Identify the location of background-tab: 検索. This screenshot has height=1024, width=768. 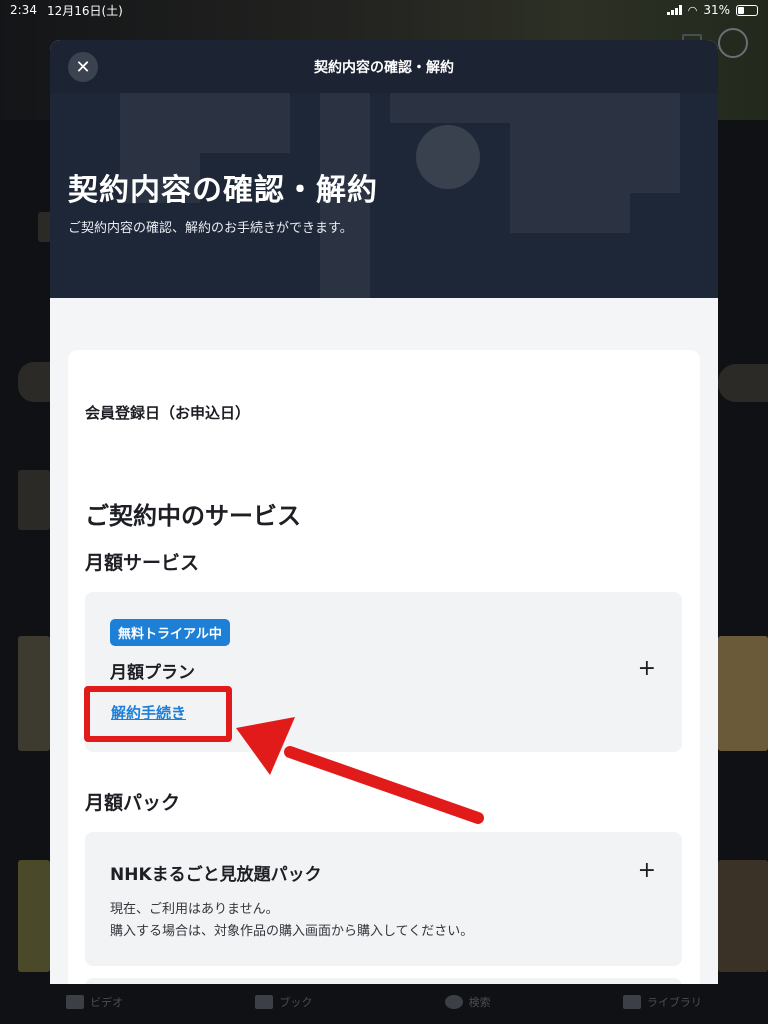
(467, 1002).